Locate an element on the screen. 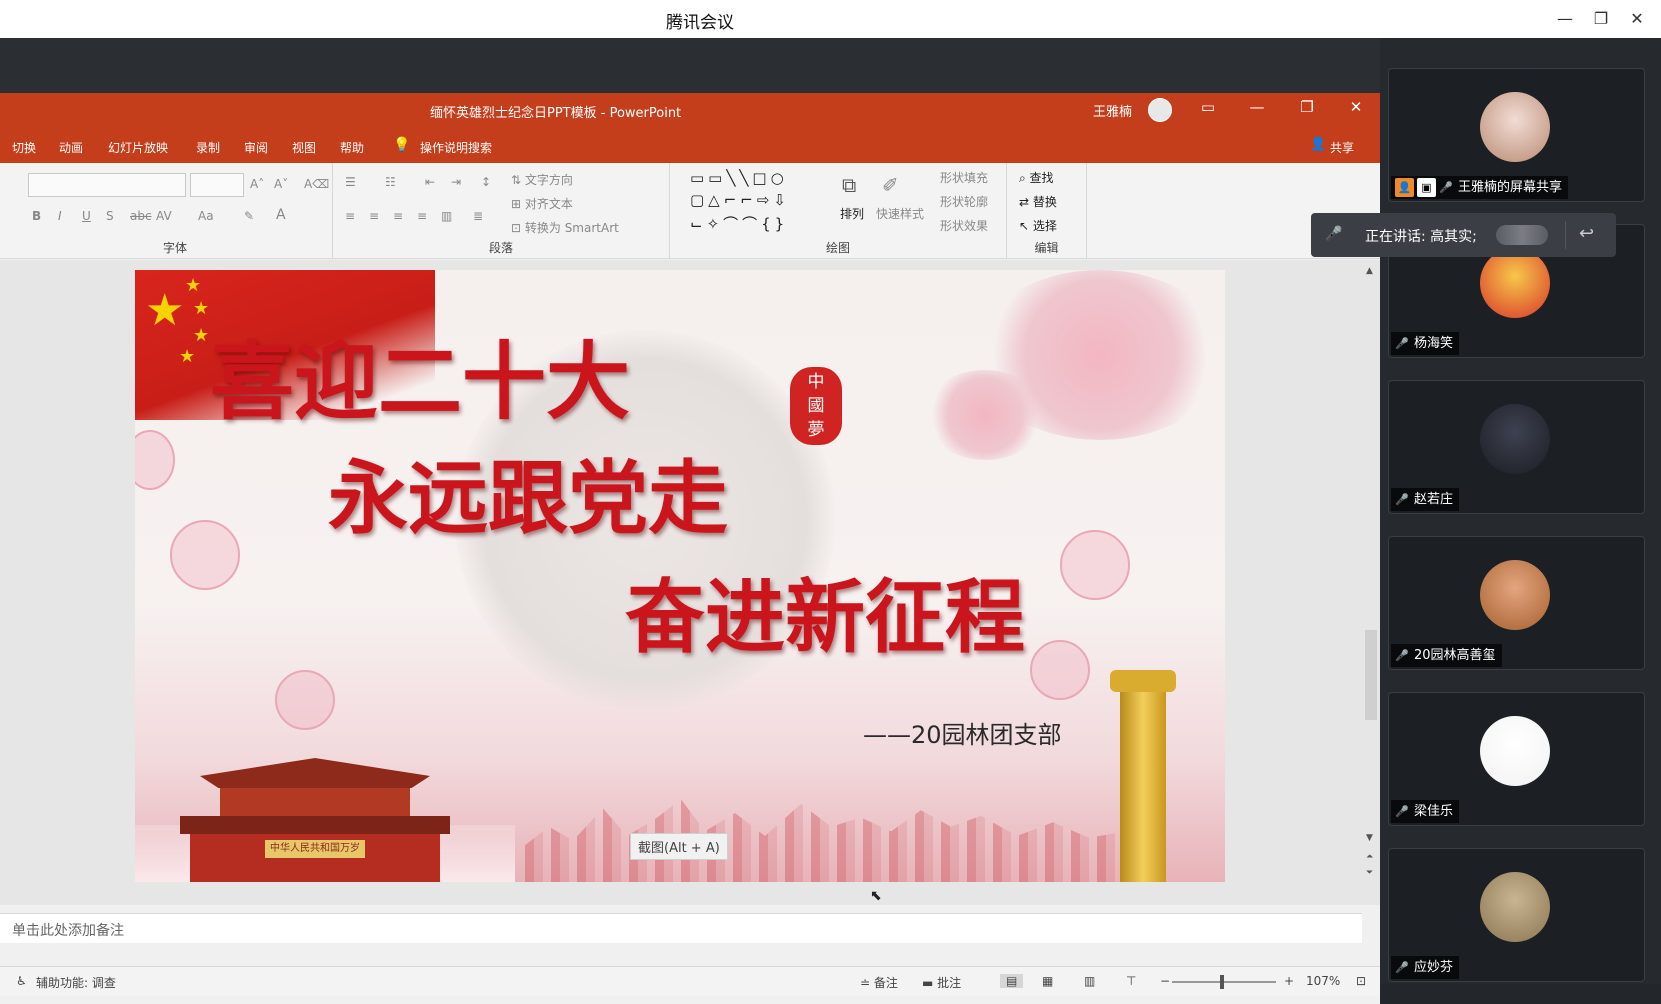 Image resolution: width=1661 pixels, height=1004 pixels. zoom-in-button: + is located at coordinates (1289, 981).